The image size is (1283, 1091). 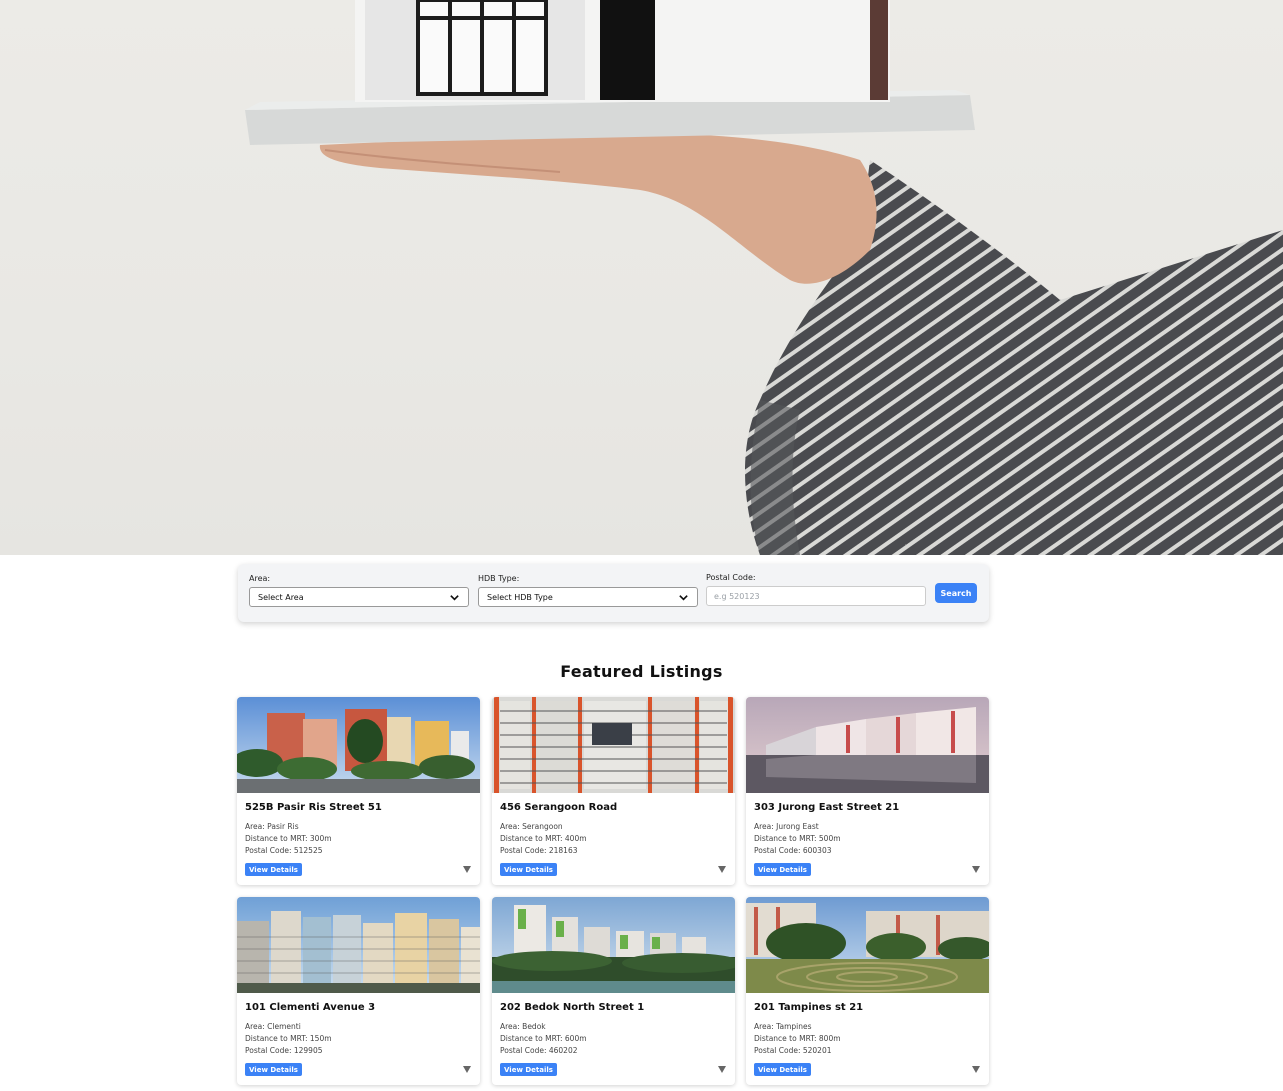 I want to click on postal-code-field: Postal Code: e.g 520123, so click(x=816, y=589).